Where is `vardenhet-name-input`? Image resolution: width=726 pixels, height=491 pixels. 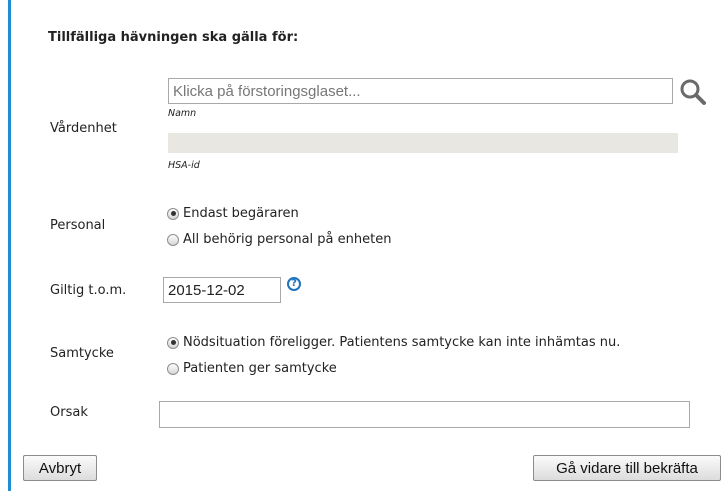 vardenhet-name-input is located at coordinates (420, 91).